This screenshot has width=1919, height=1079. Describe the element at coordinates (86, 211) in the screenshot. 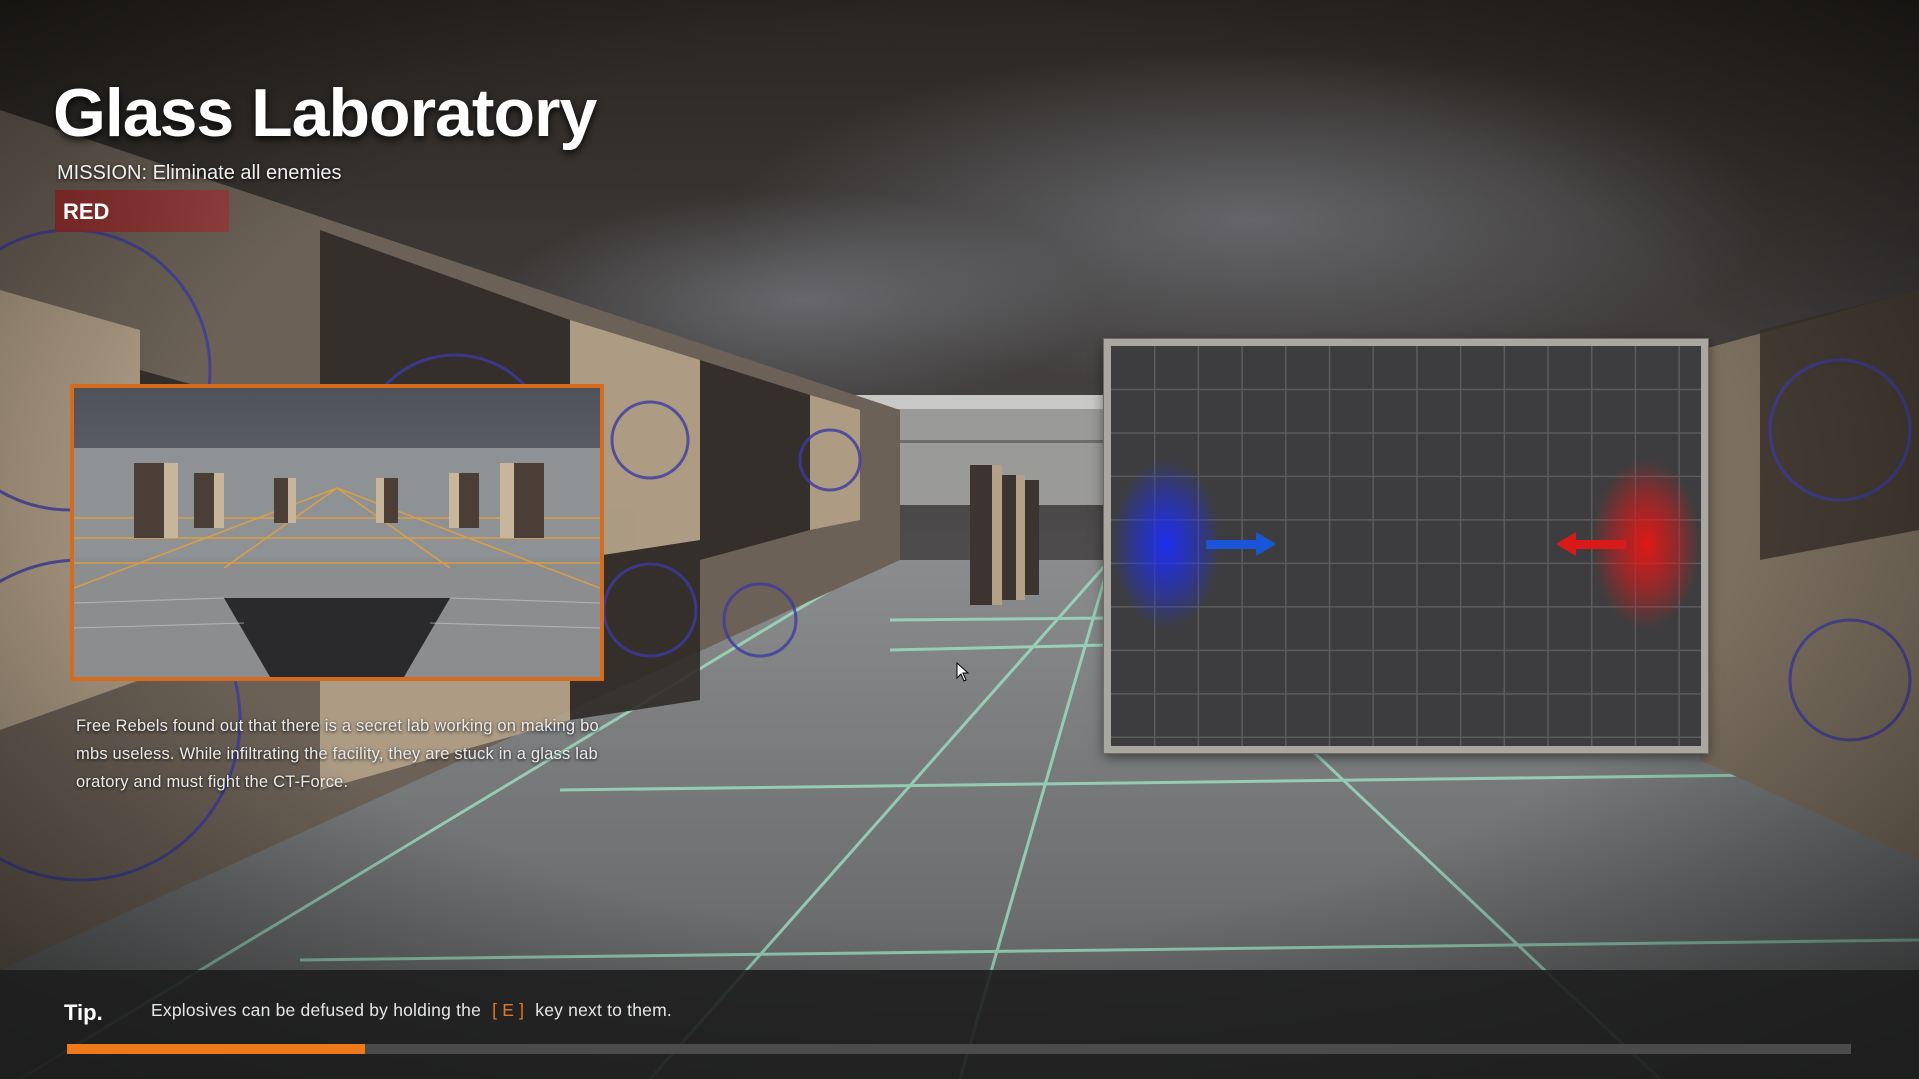

I see `team-label: RED` at that location.